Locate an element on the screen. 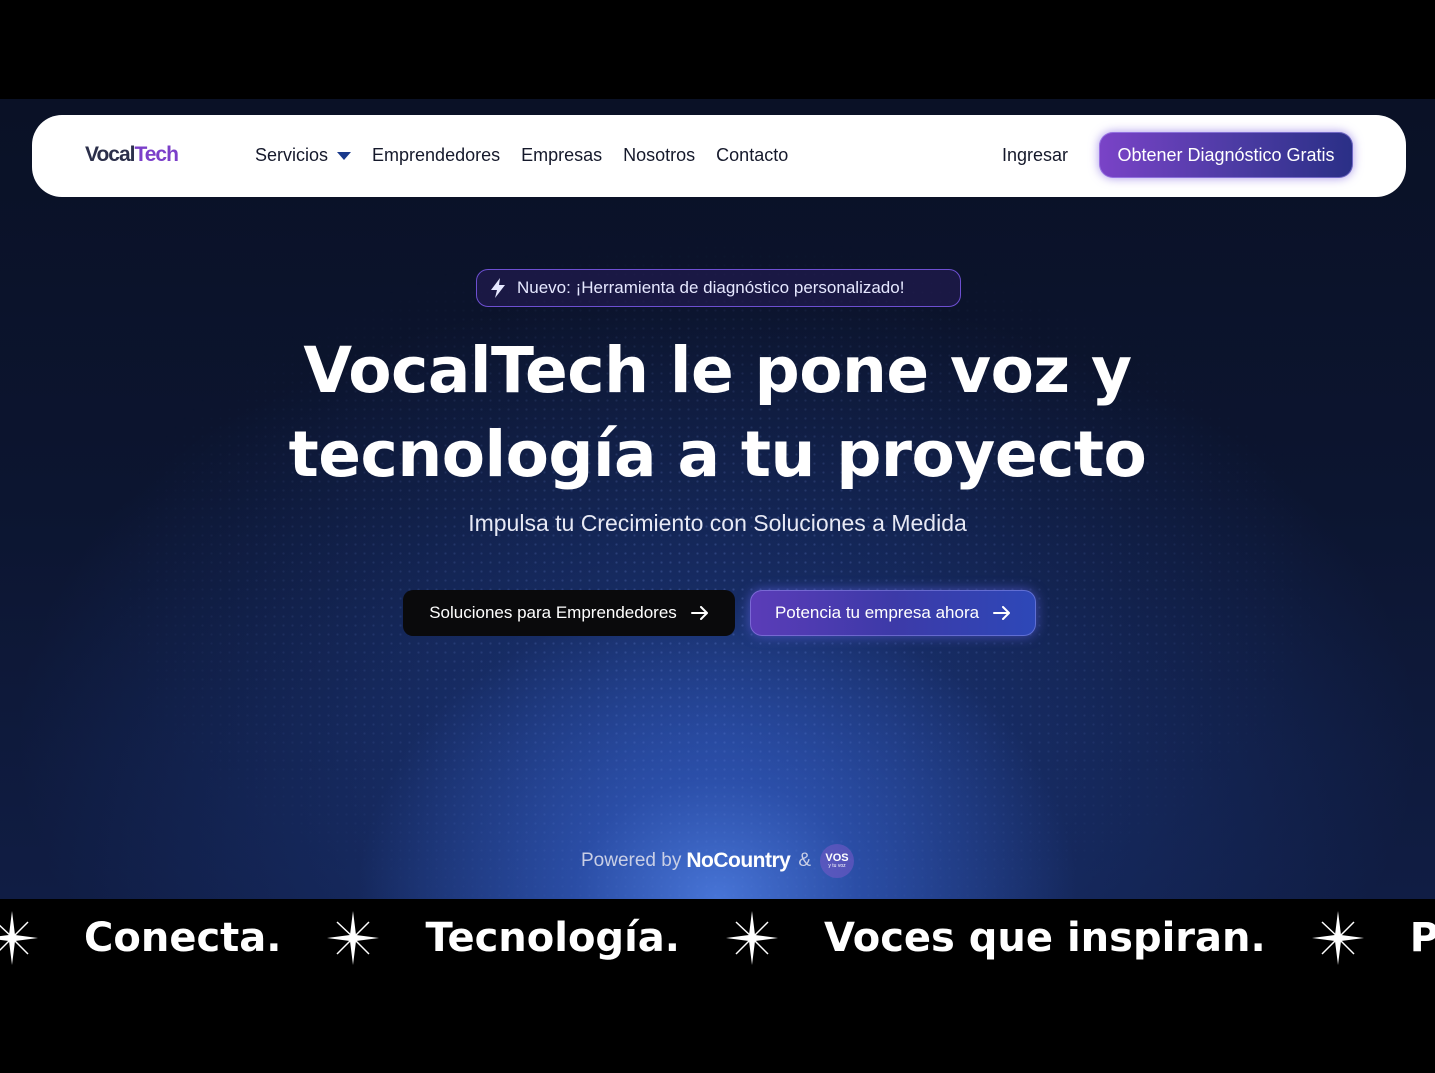 This screenshot has height=1073, width=1435. marquee-word: Persuade co is located at coordinates (1422, 938).